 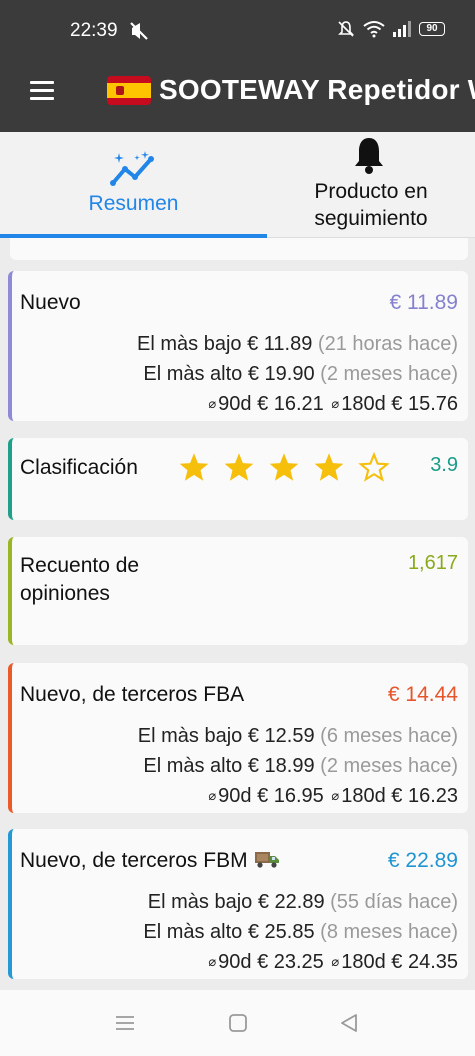 I want to click on bell-icon, so click(x=369, y=156).